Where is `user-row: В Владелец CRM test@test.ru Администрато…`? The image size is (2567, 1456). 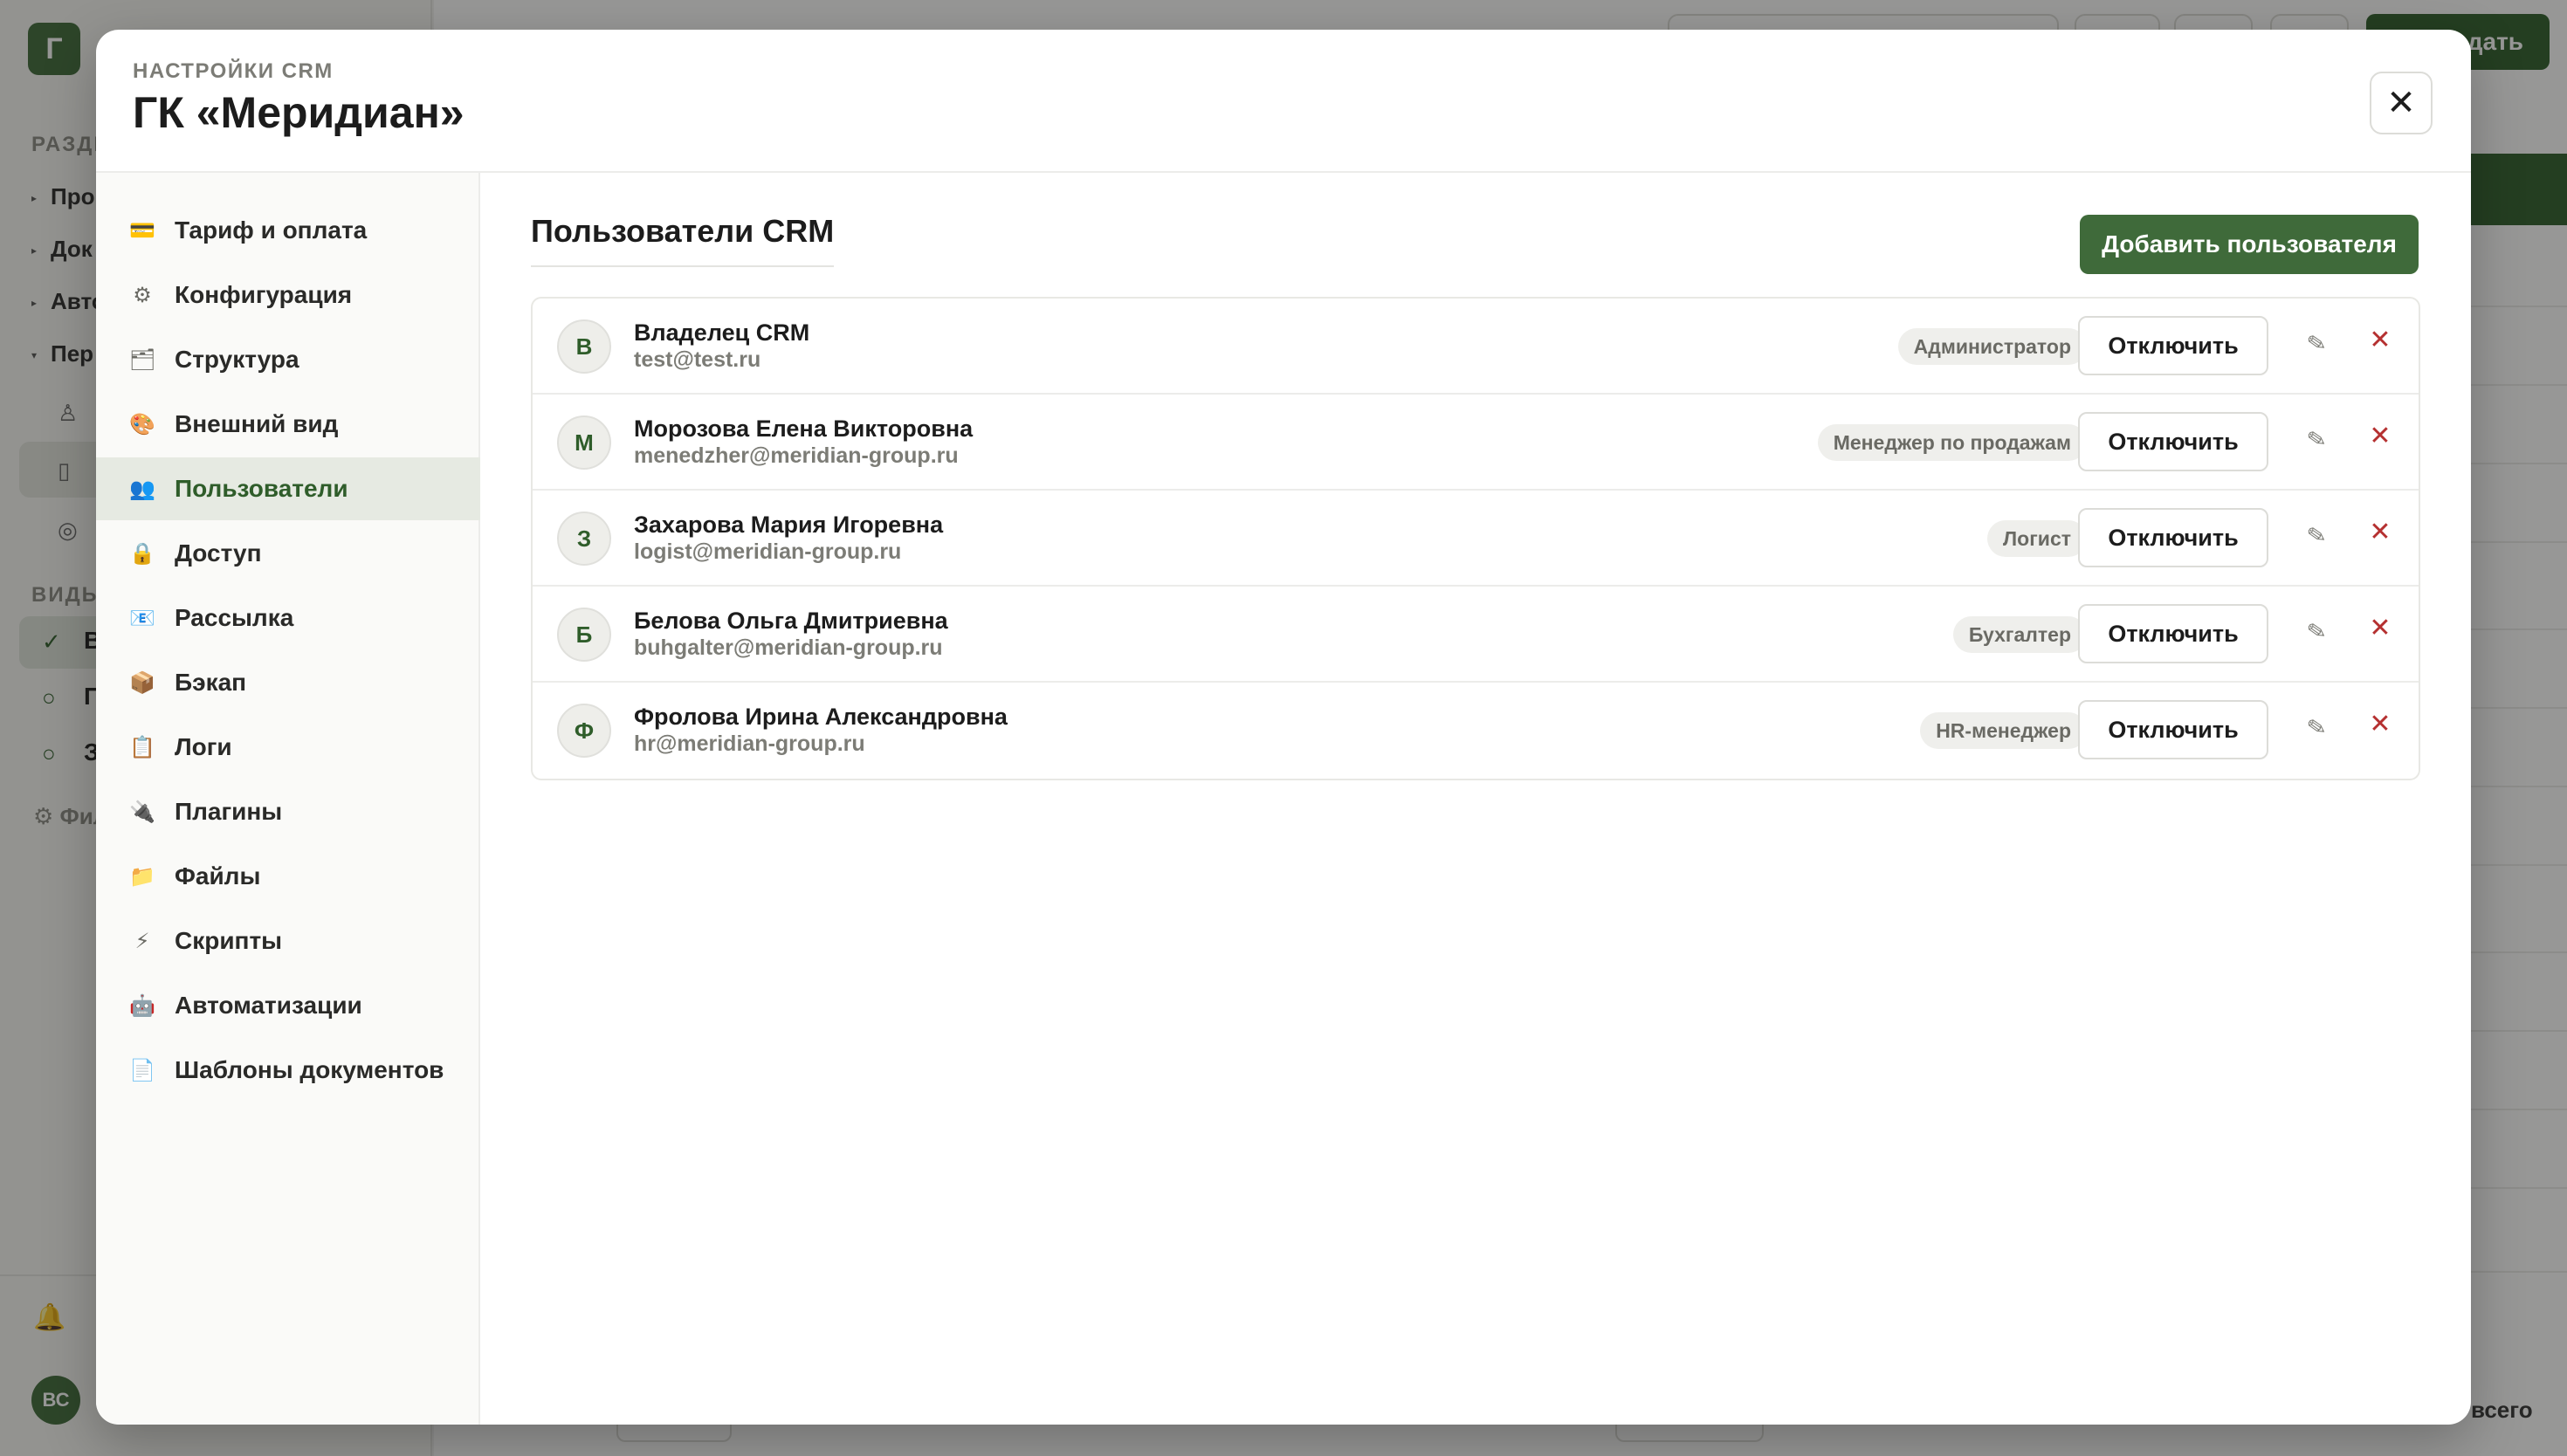 user-row: В Владелец CRM test@test.ru Администрато… is located at coordinates (1476, 347).